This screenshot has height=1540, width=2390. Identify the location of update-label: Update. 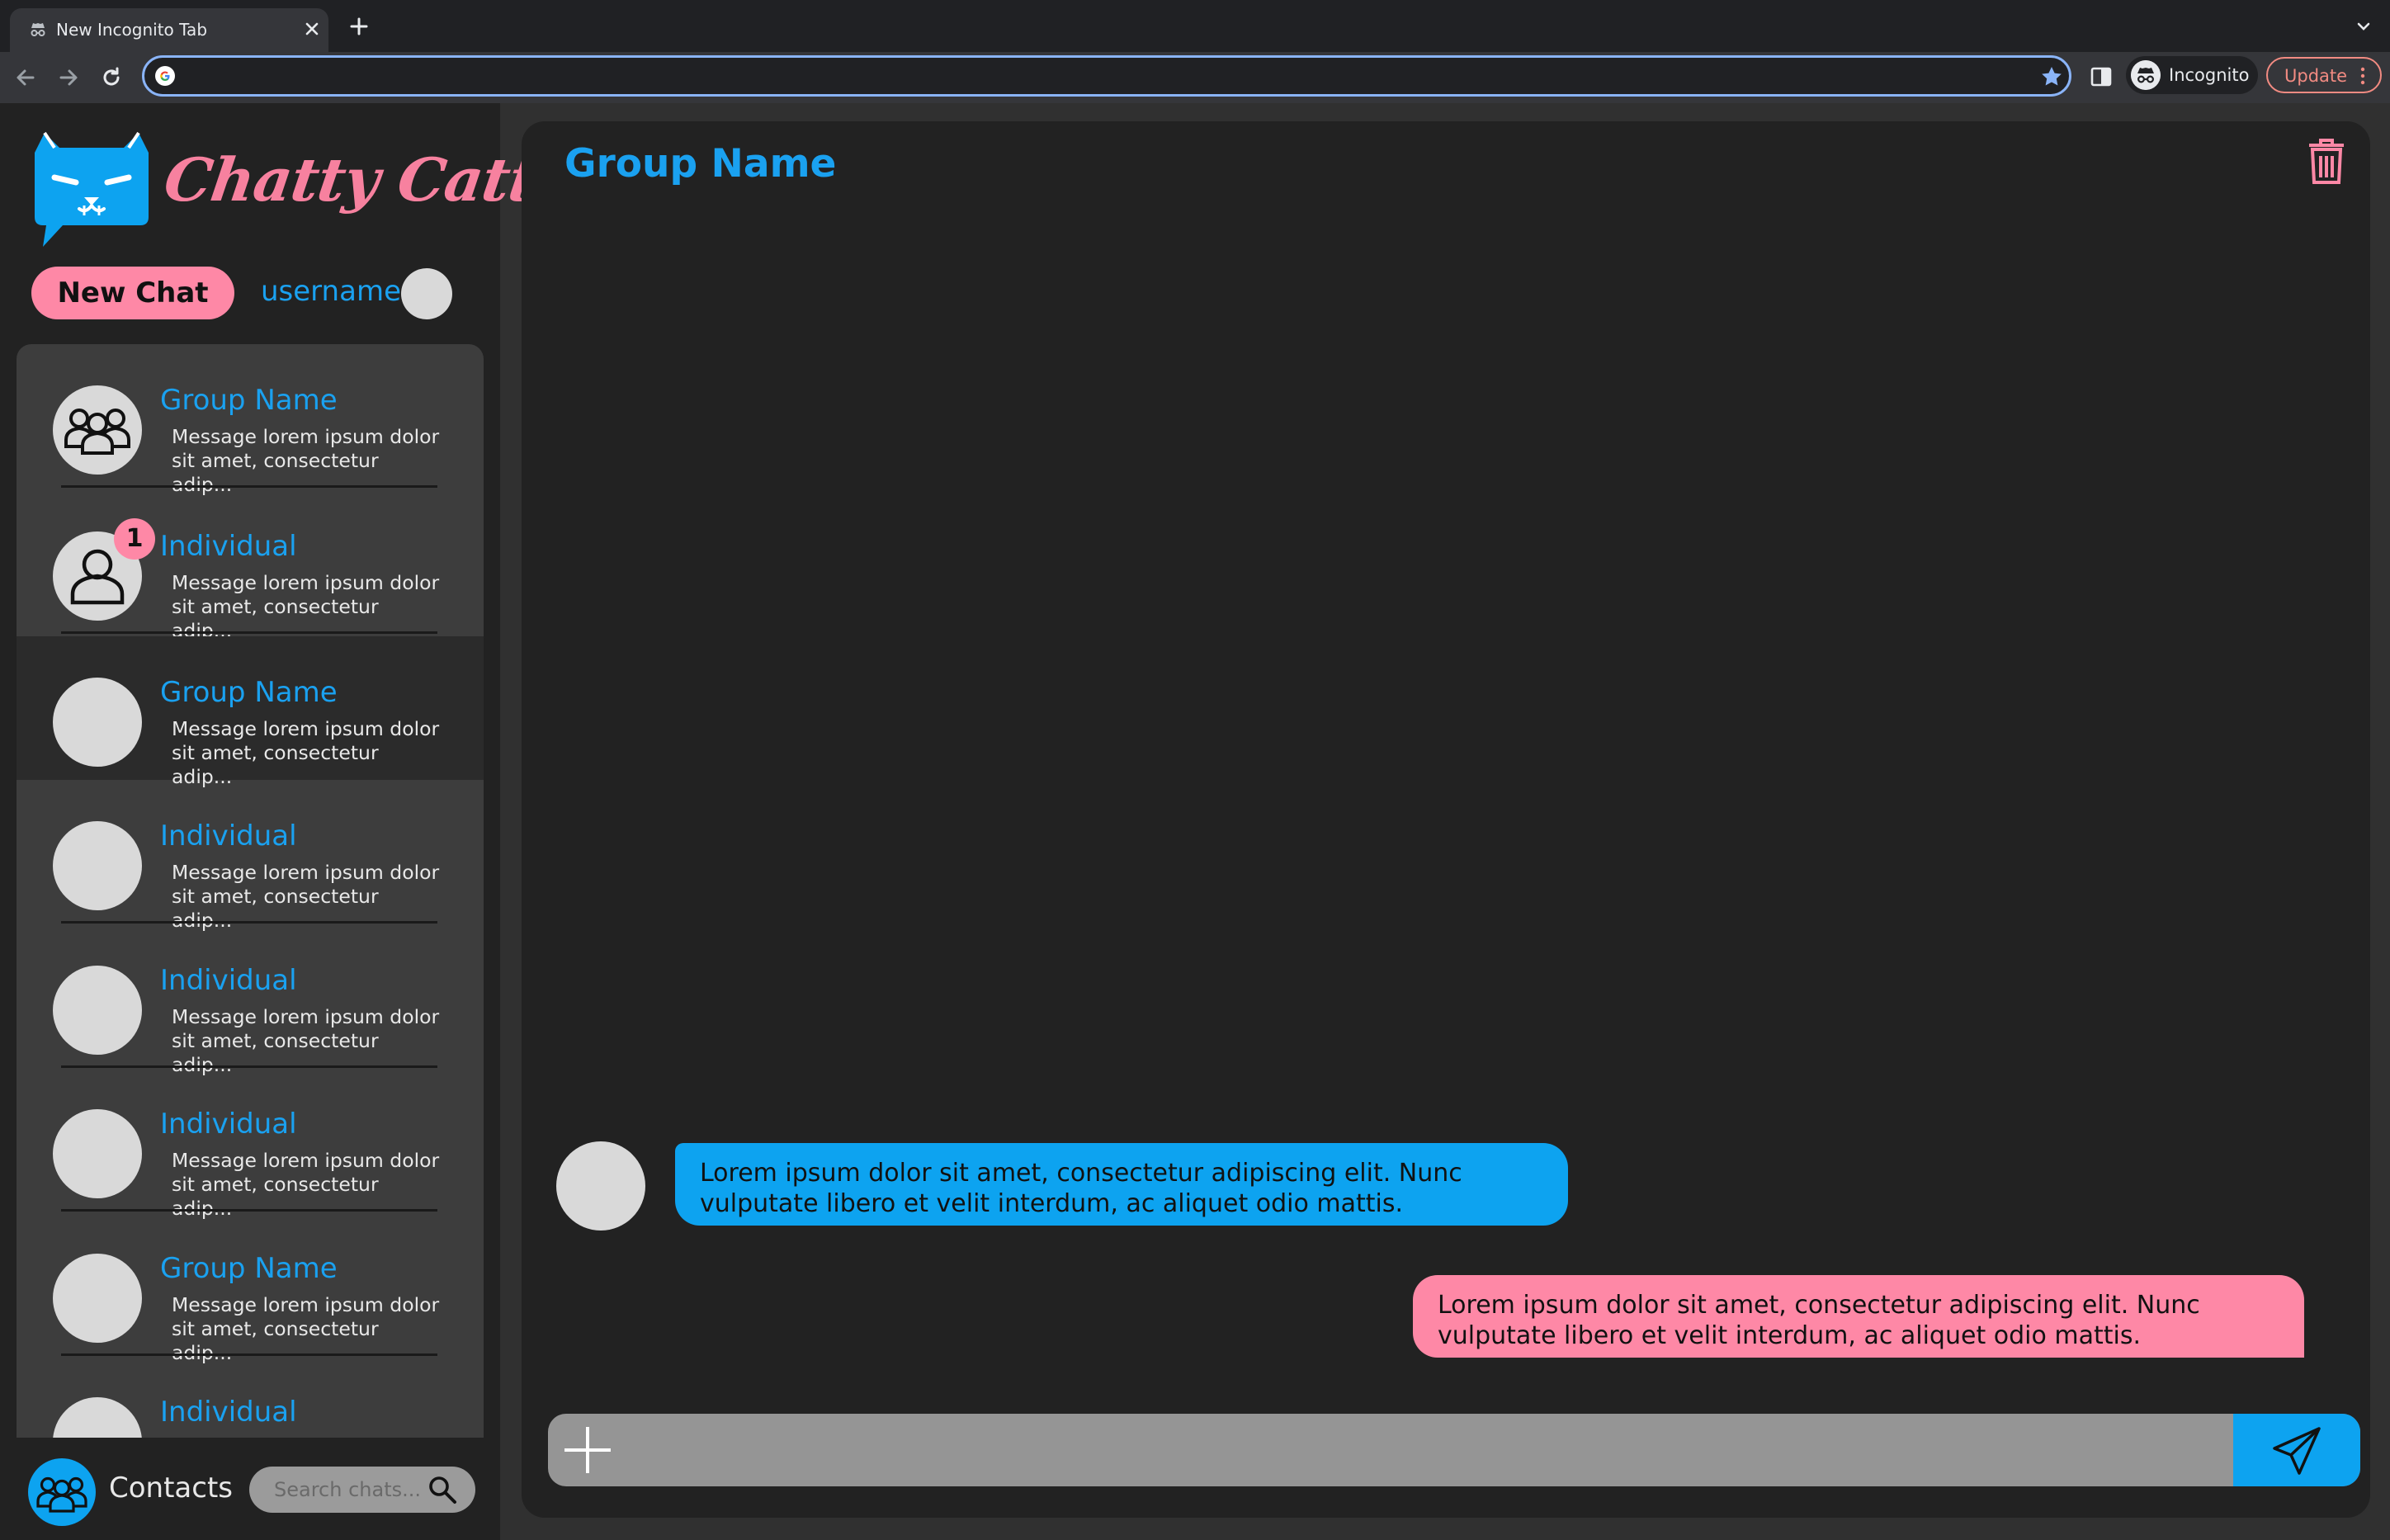
(2316, 76).